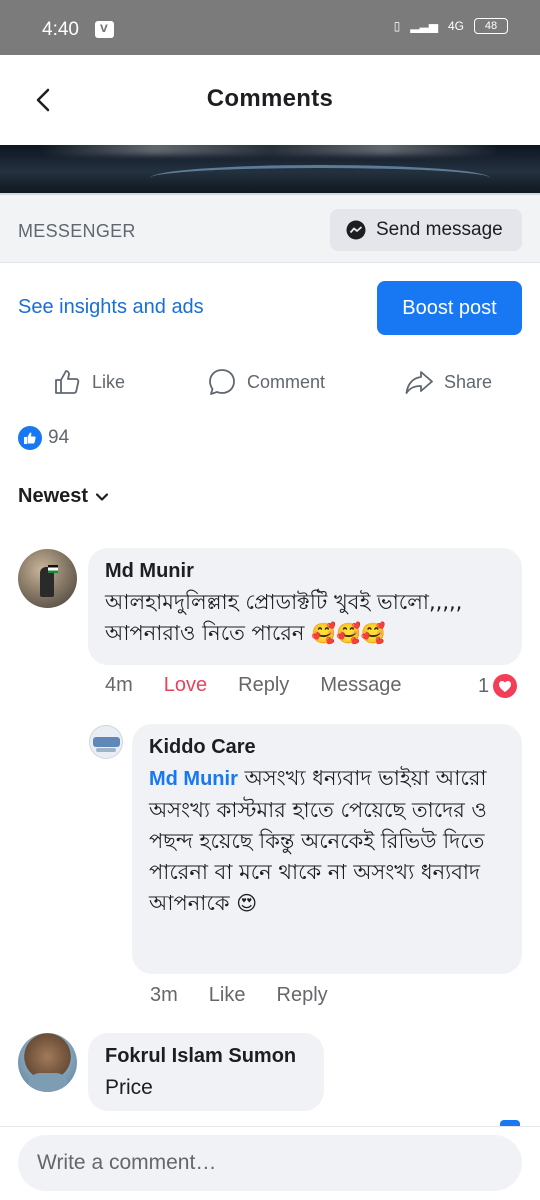 The height and width of the screenshot is (1200, 540). Describe the element at coordinates (505, 686) in the screenshot. I see `heart-icon` at that location.